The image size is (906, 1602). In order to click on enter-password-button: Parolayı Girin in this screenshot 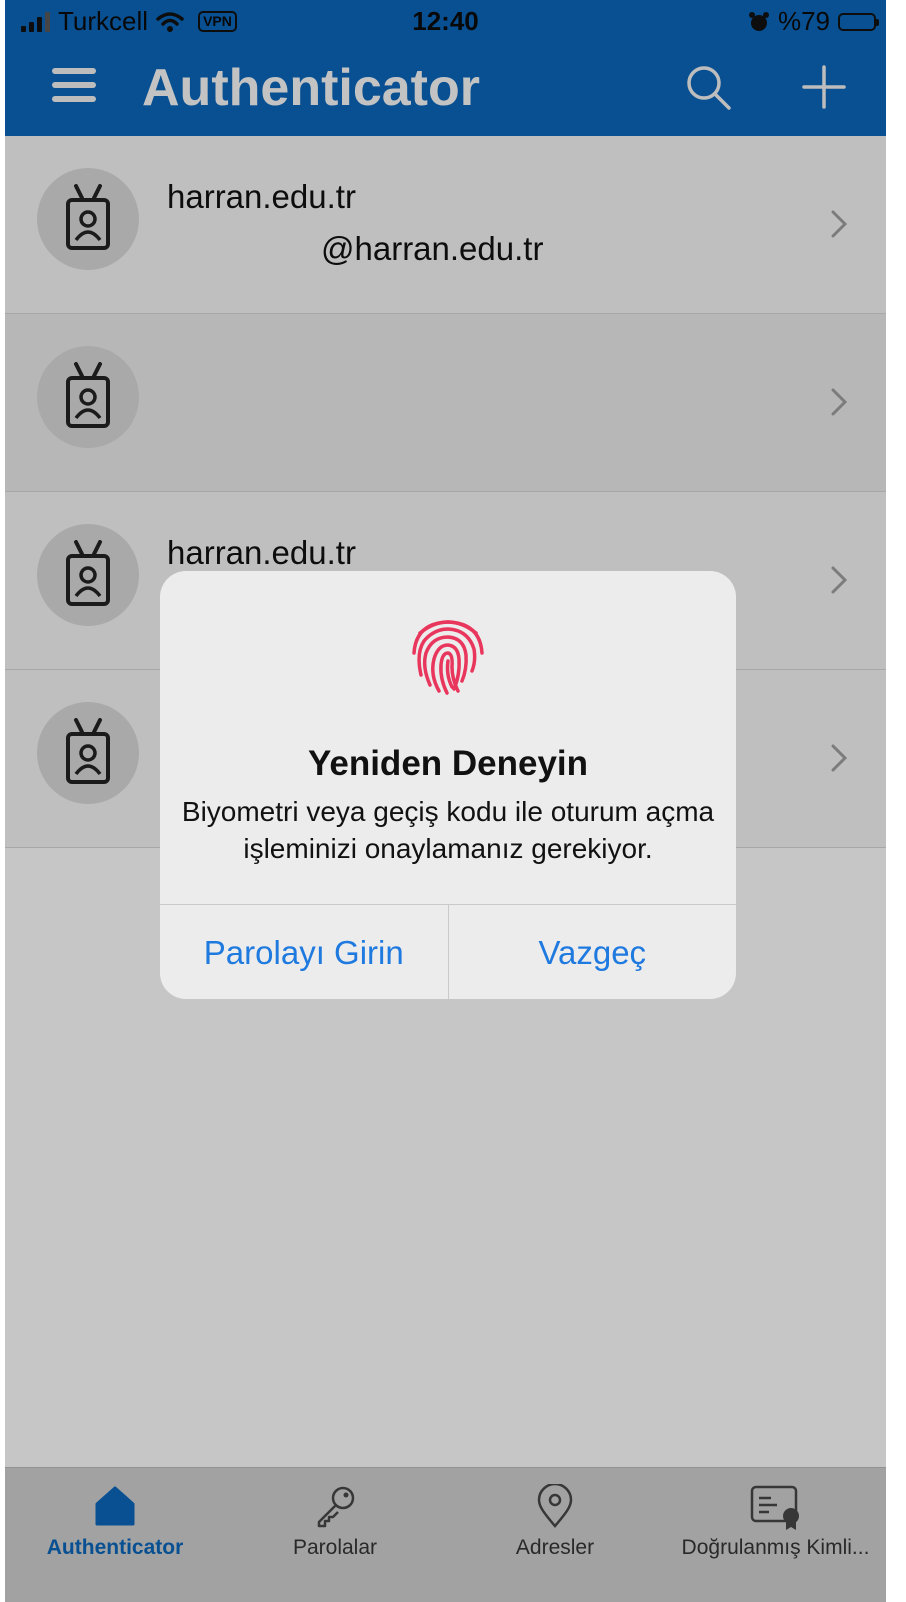, I will do `click(304, 952)`.